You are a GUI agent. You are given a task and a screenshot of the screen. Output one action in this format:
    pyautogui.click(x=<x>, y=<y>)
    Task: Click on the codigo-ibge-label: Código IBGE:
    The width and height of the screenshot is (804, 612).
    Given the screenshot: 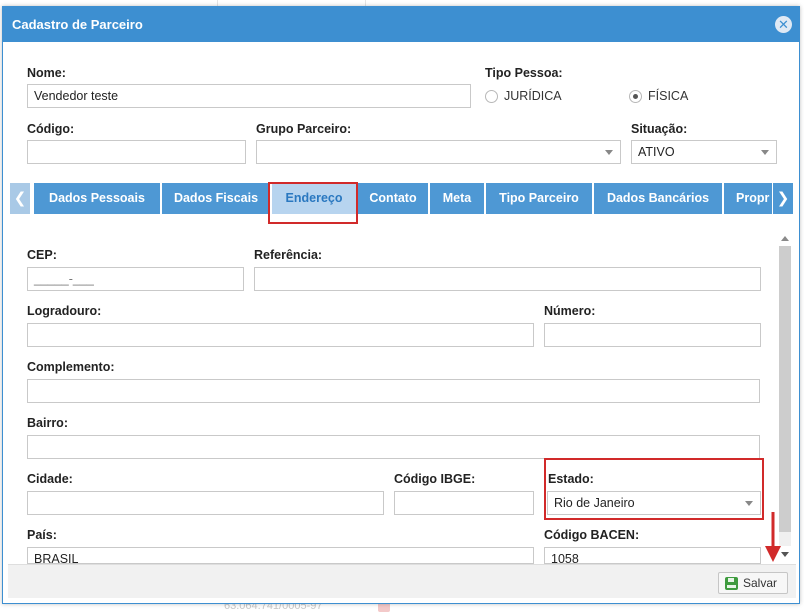 What is the action you would take?
    pyautogui.click(x=435, y=479)
    